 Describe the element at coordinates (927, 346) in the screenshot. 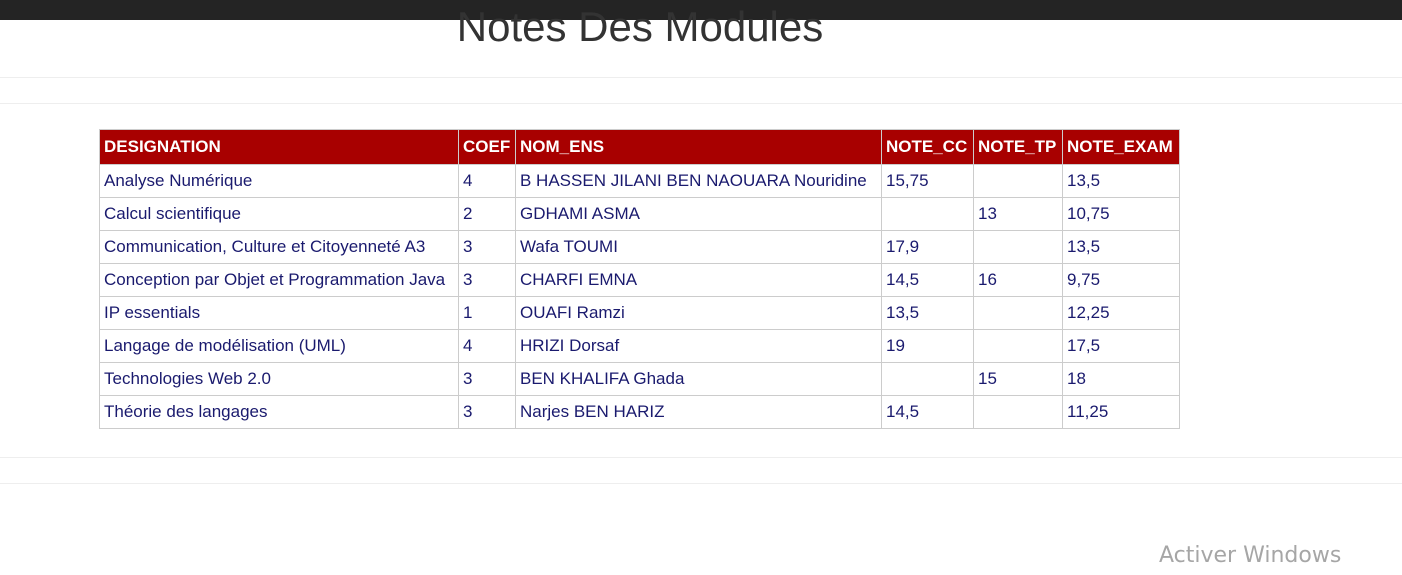

I see `cell-note-cc: 19` at that location.